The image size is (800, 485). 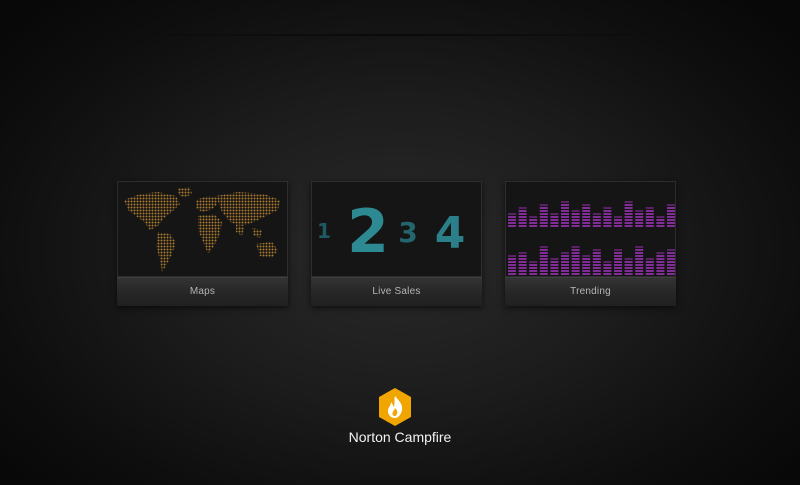 I want to click on equalizer-icon, so click(x=590, y=229).